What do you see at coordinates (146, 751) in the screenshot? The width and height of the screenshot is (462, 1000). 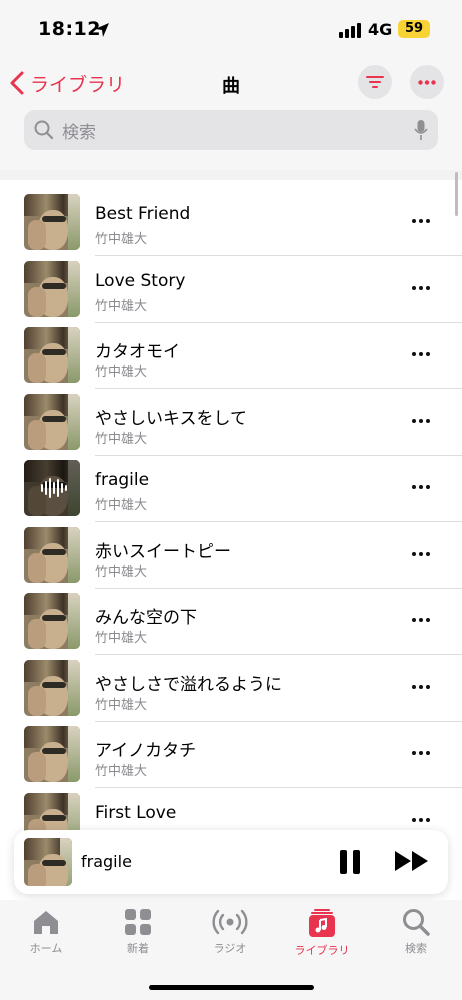 I see `song-title: アイノカタチ` at bounding box center [146, 751].